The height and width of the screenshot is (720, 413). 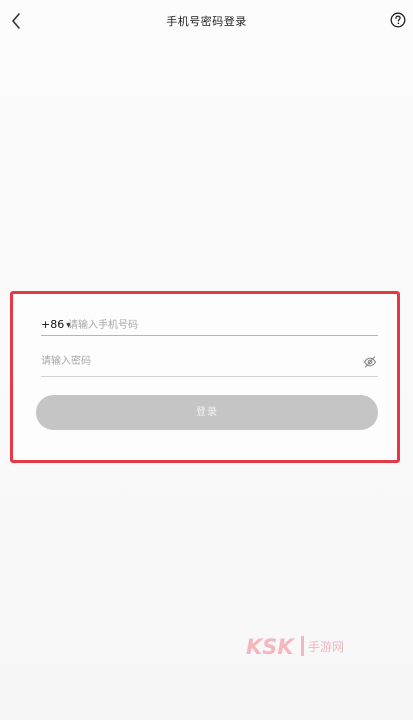 I want to click on phone-input, so click(x=218, y=325).